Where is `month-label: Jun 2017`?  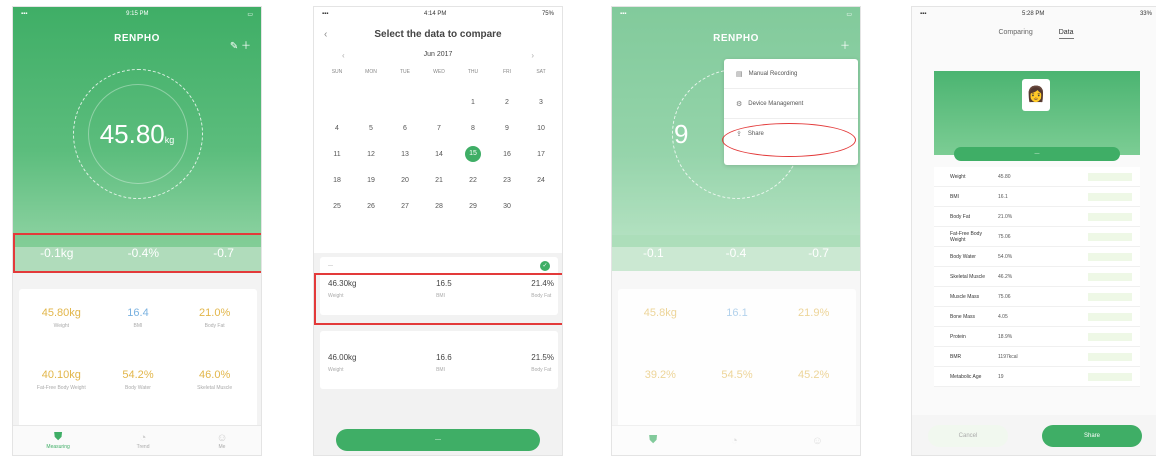
month-label: Jun 2017 is located at coordinates (438, 54).